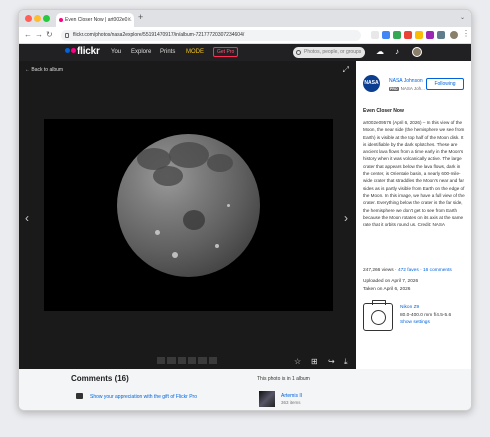 Image resolution: width=490 pixels, height=437 pixels. What do you see at coordinates (195, 52) in the screenshot?
I see `nav-mode: MODE` at bounding box center [195, 52].